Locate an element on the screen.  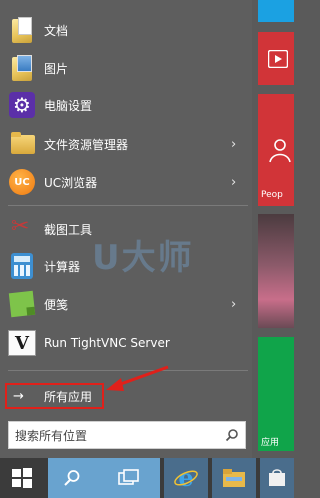
app-item-pictures: 图片 is located at coordinates (126, 68).